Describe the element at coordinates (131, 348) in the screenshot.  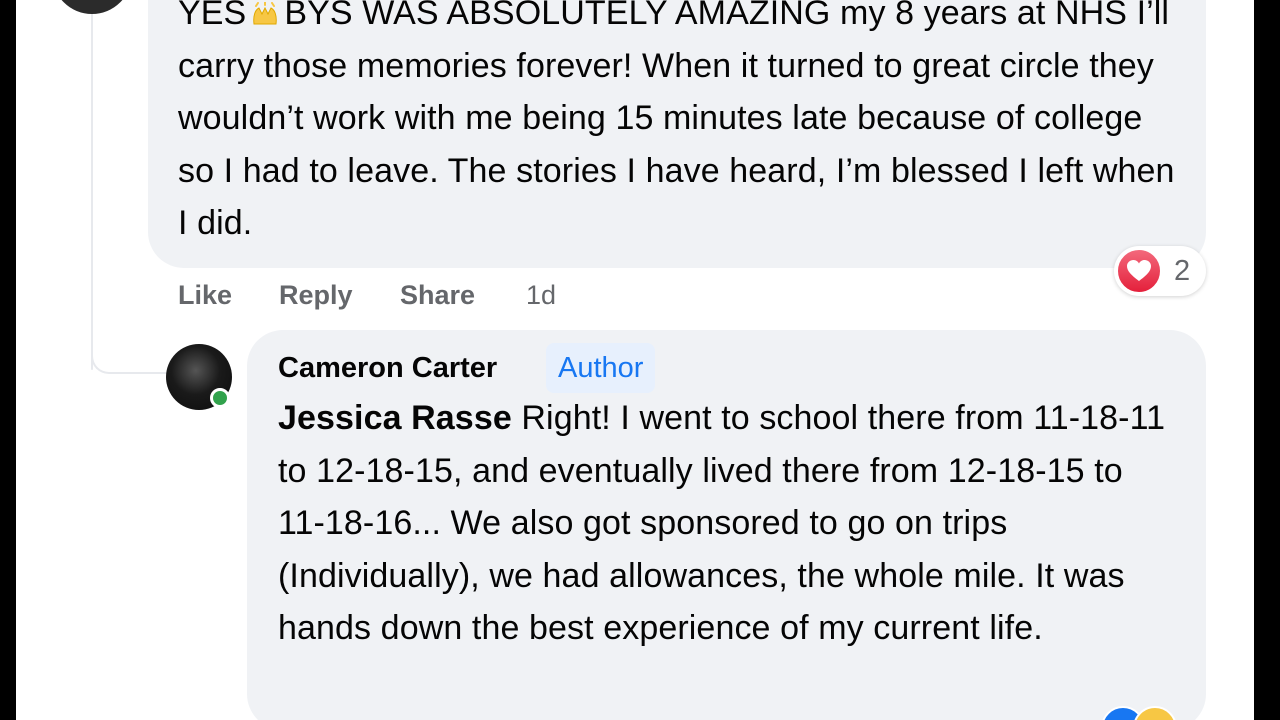
I see `thread-branch` at that location.